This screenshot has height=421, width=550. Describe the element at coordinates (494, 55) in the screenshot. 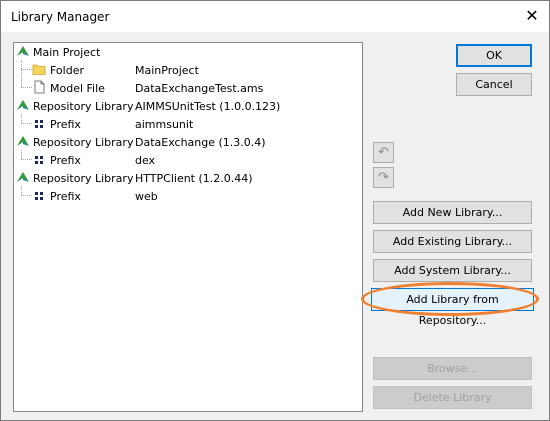

I see `ok-button: OK` at that location.